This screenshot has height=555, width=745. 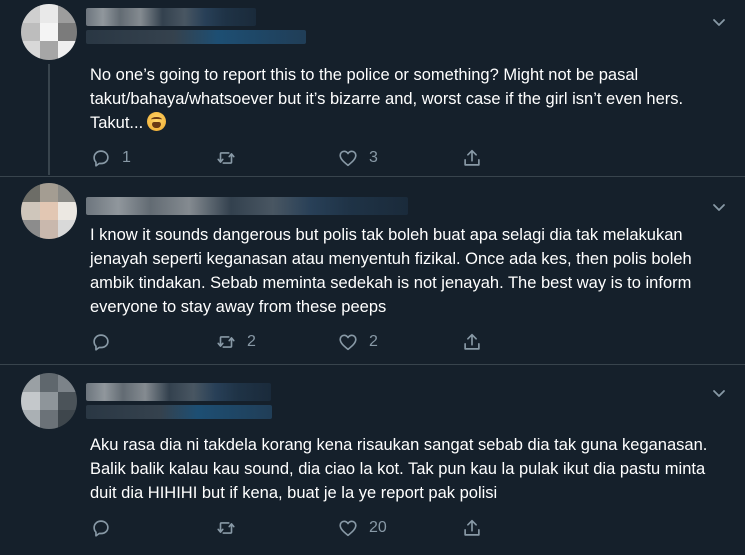 What do you see at coordinates (373, 157) in the screenshot?
I see `like-count: 3` at bounding box center [373, 157].